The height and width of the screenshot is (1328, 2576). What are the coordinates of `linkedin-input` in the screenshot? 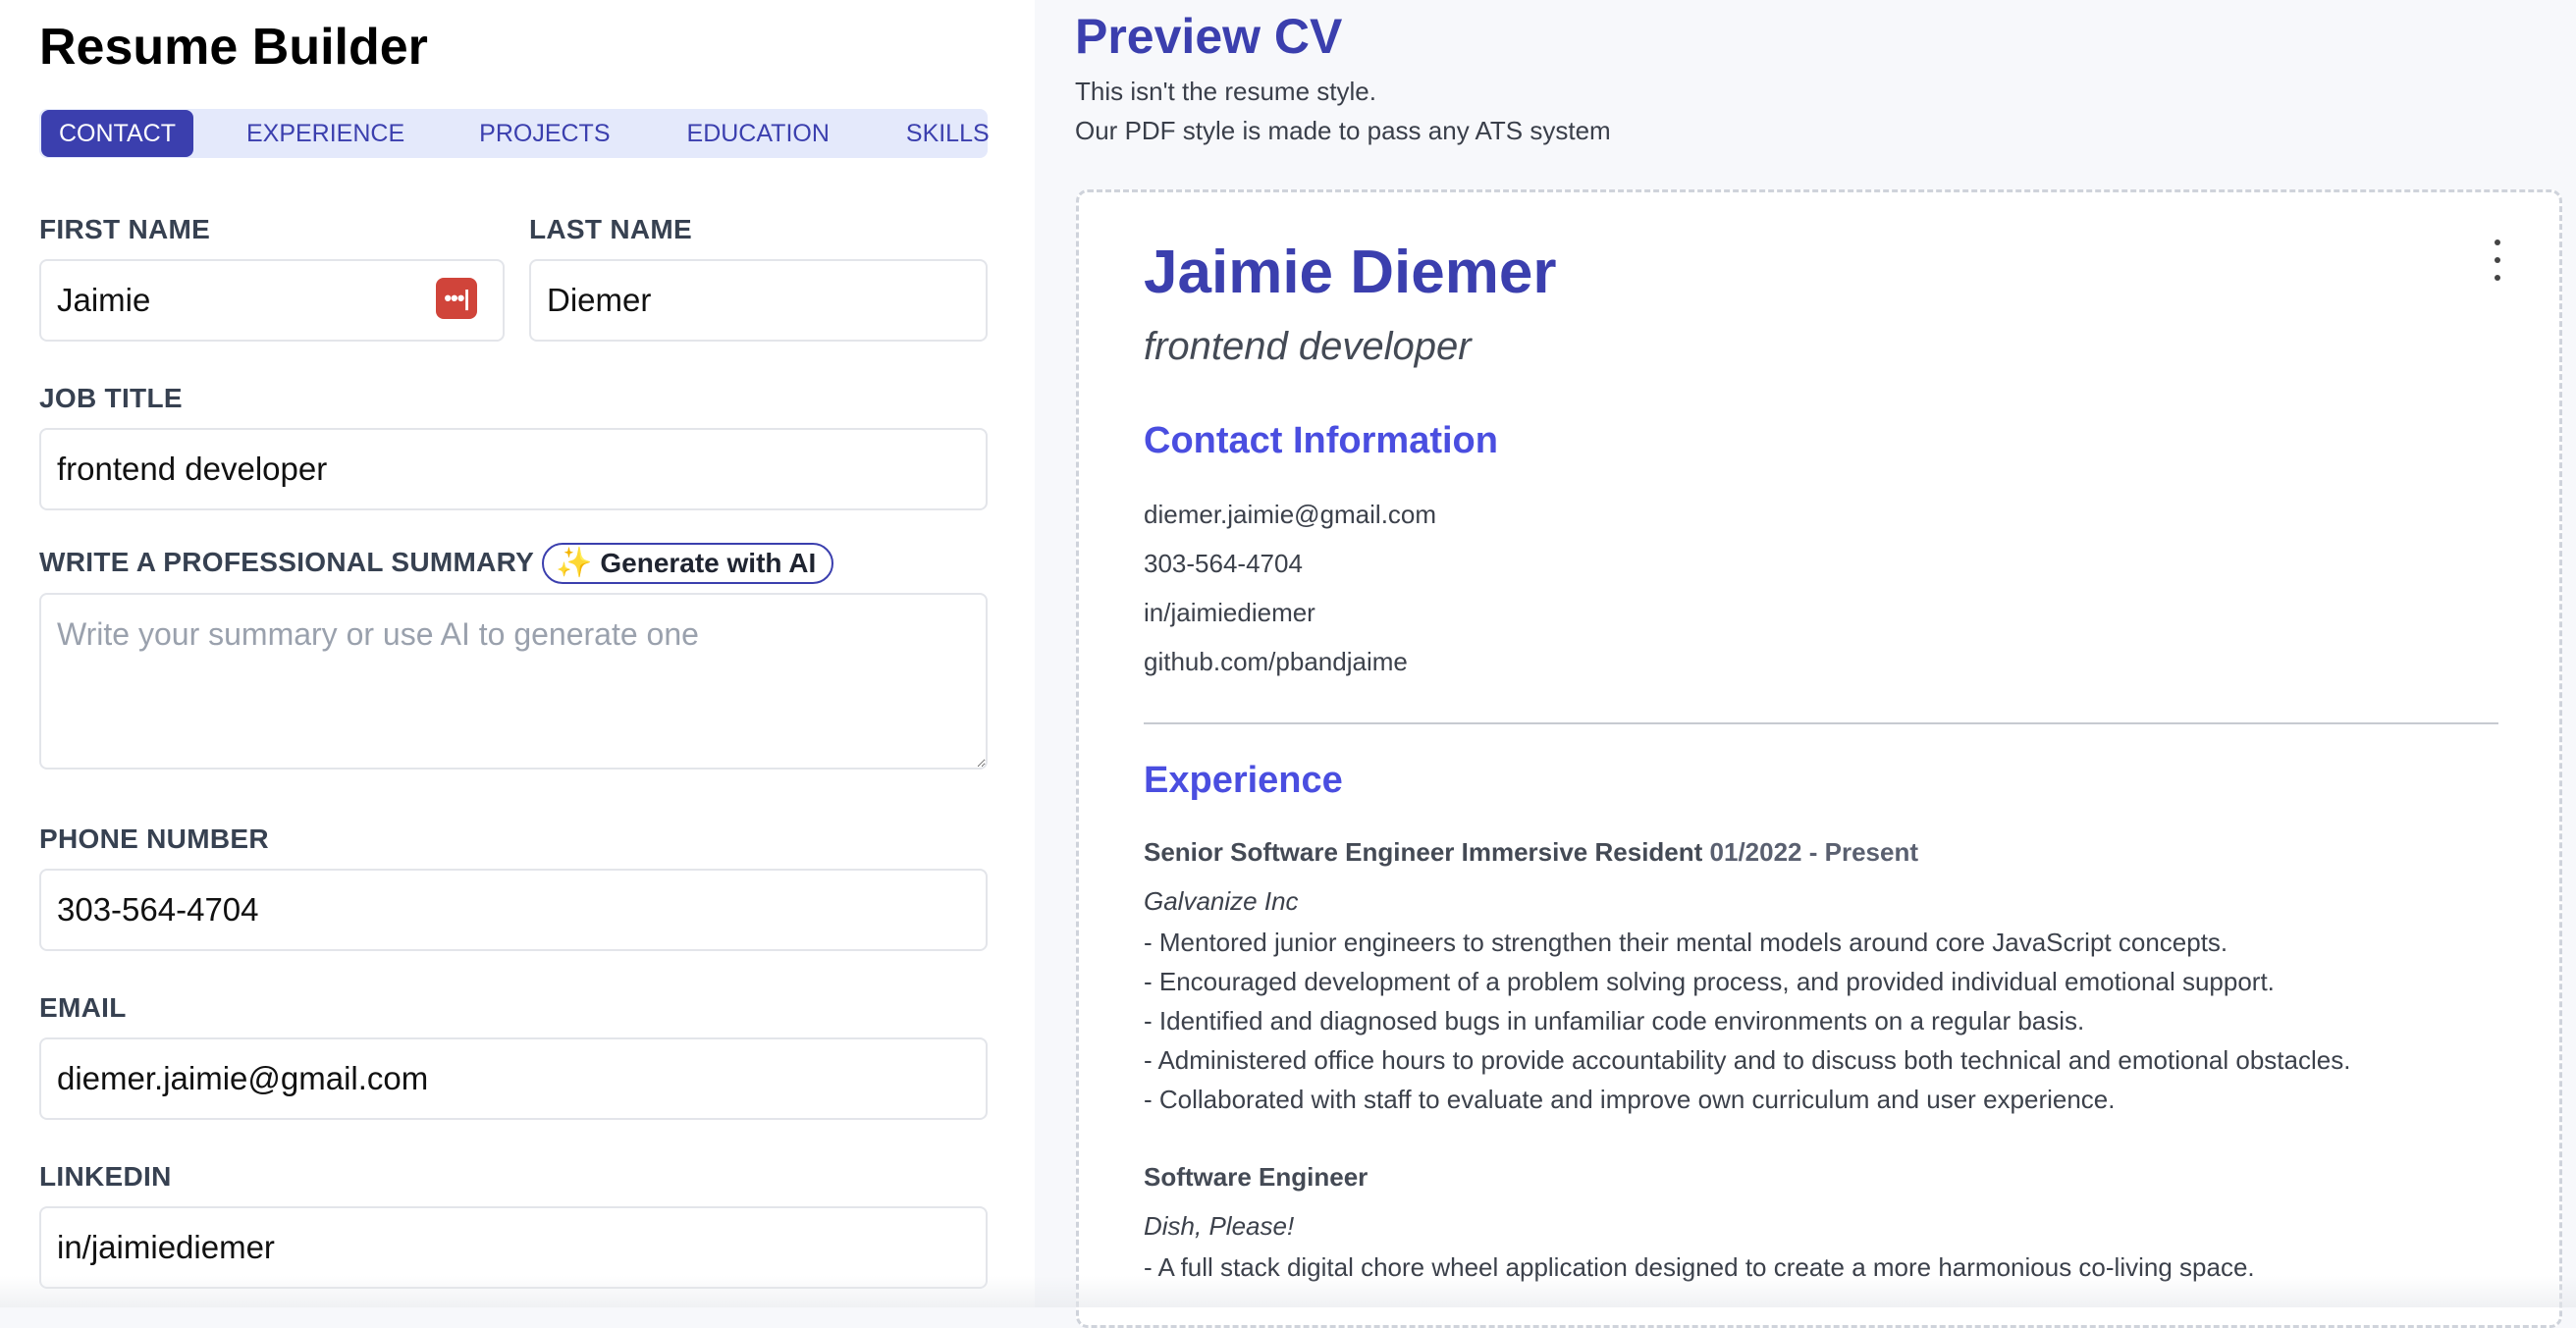 It's located at (513, 1247).